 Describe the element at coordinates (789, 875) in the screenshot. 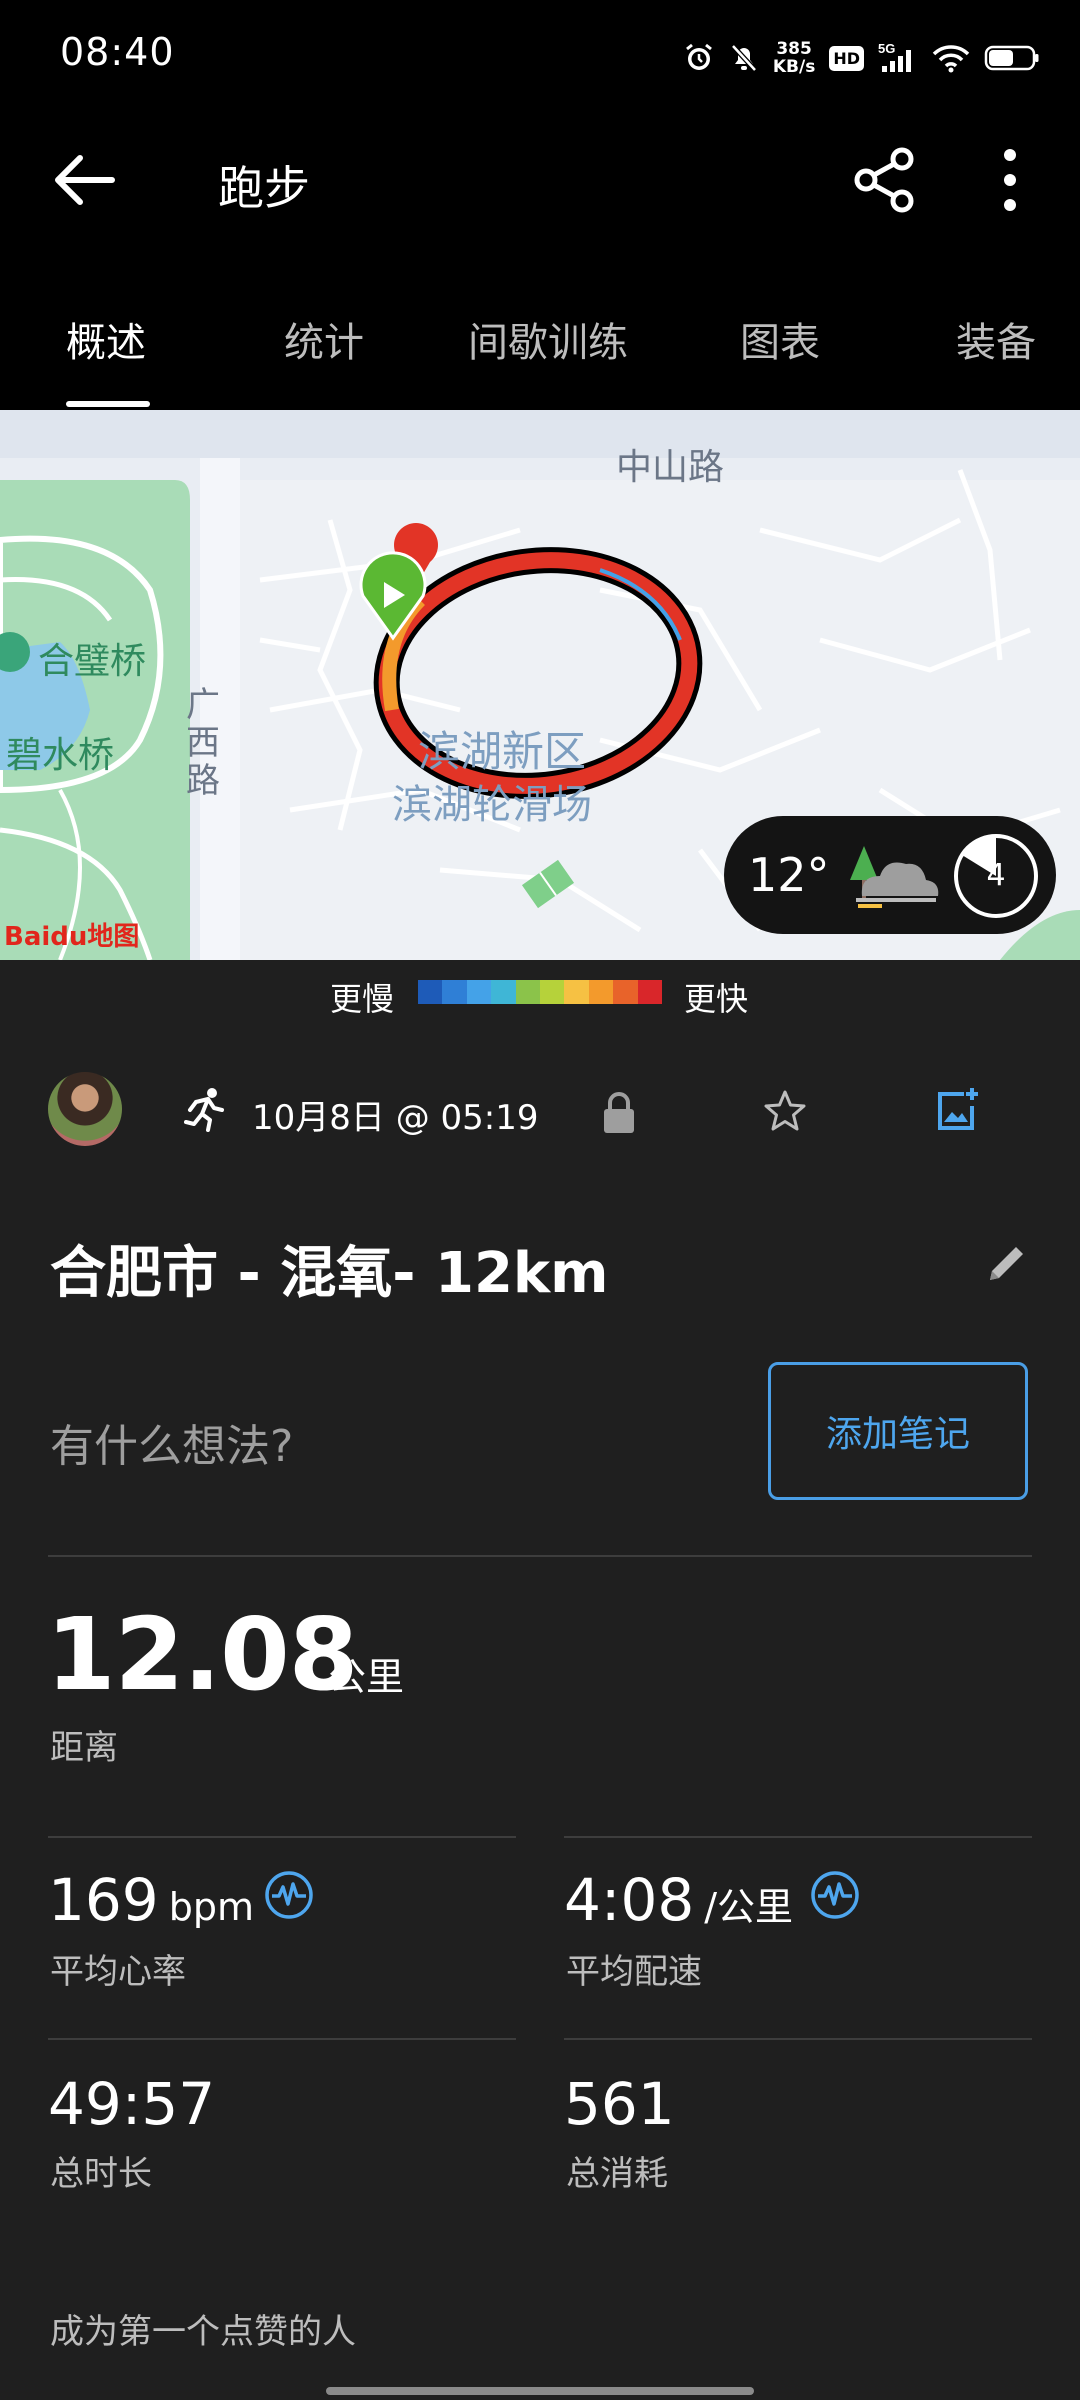

I see `weather-temperature: 12°` at that location.